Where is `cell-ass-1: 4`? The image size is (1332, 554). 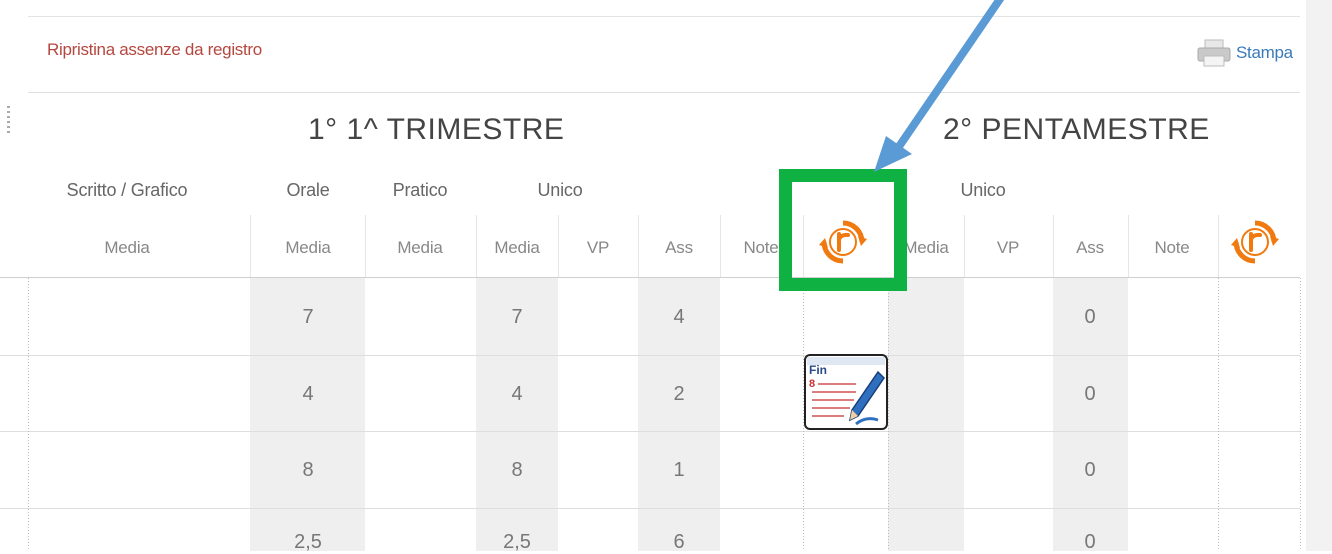 cell-ass-1: 4 is located at coordinates (679, 317).